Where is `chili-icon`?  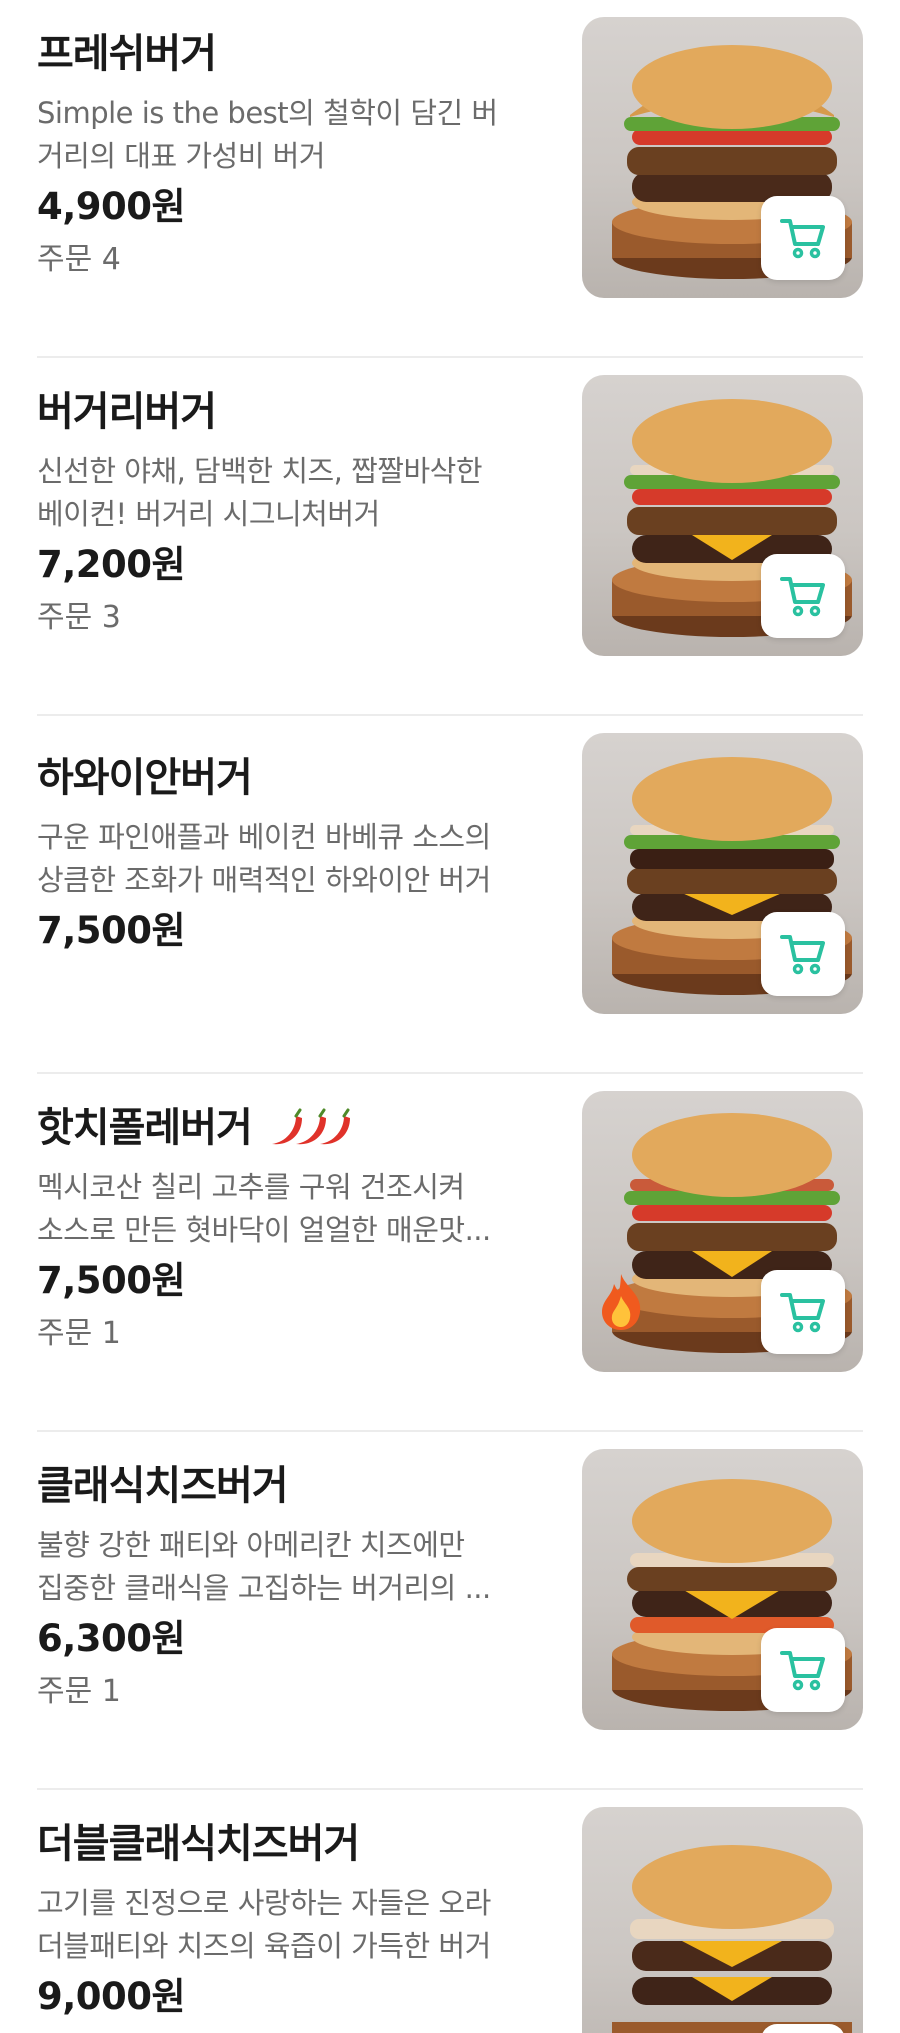
chili-icon is located at coordinates (310, 1126).